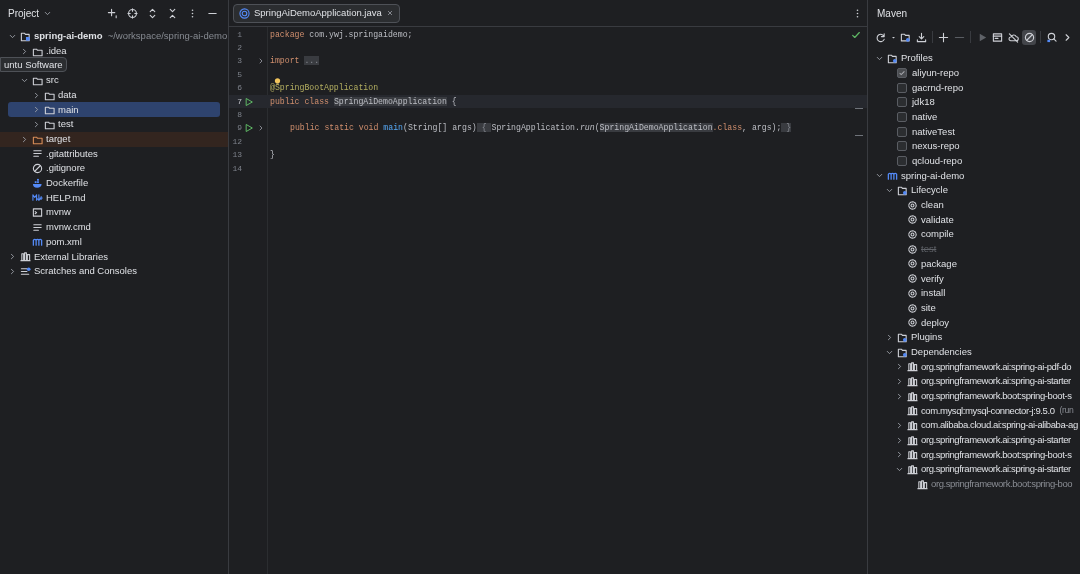  I want to click on maven-icon, so click(37, 242).